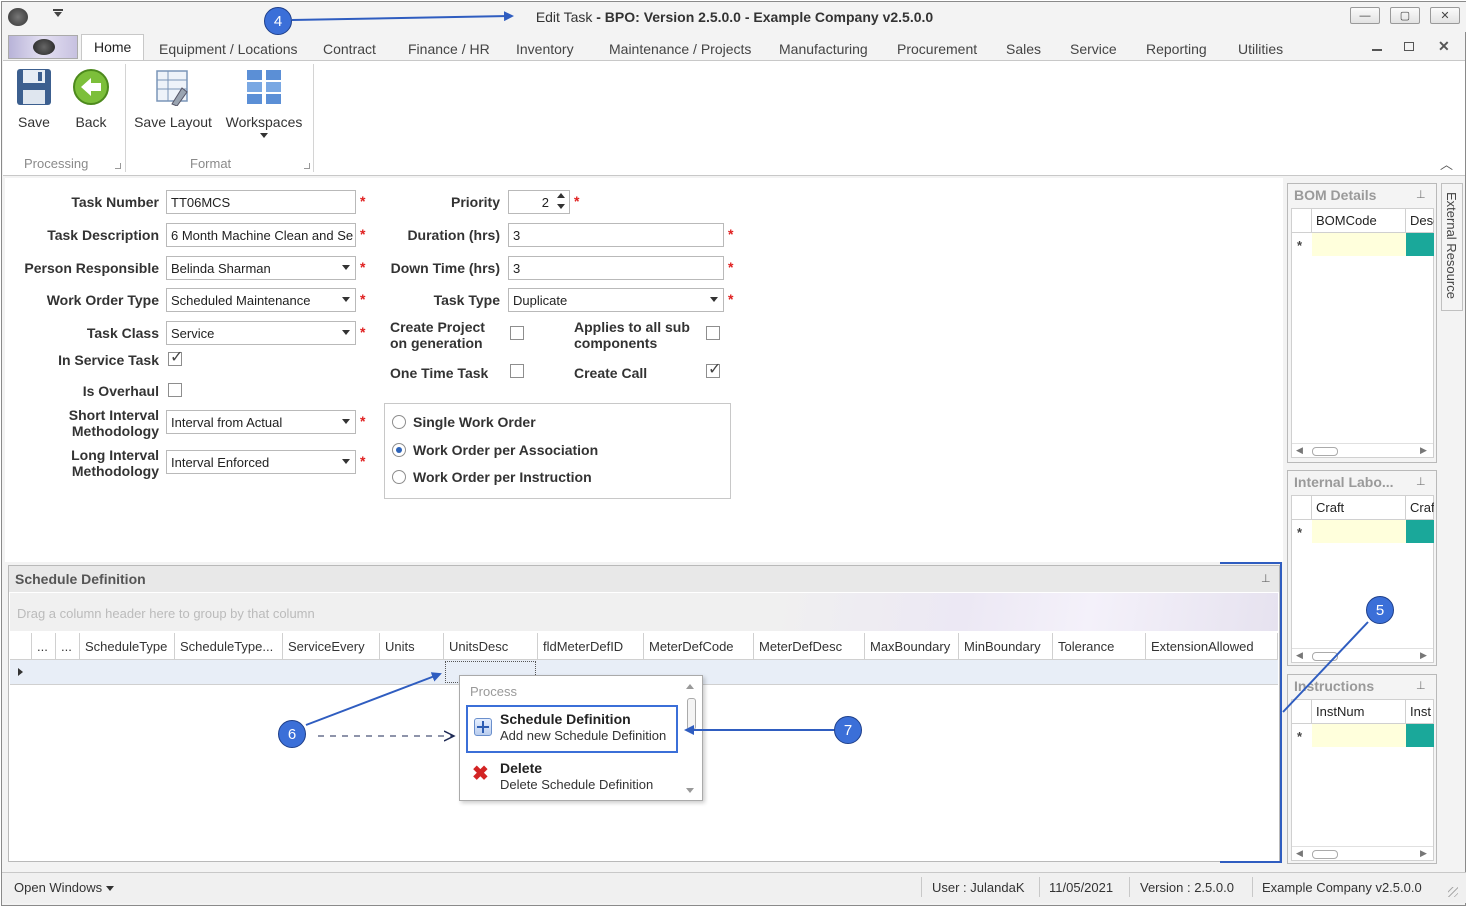 This screenshot has height=908, width=1469. Describe the element at coordinates (278, 21) in the screenshot. I see `callout-4-badge: 4` at that location.